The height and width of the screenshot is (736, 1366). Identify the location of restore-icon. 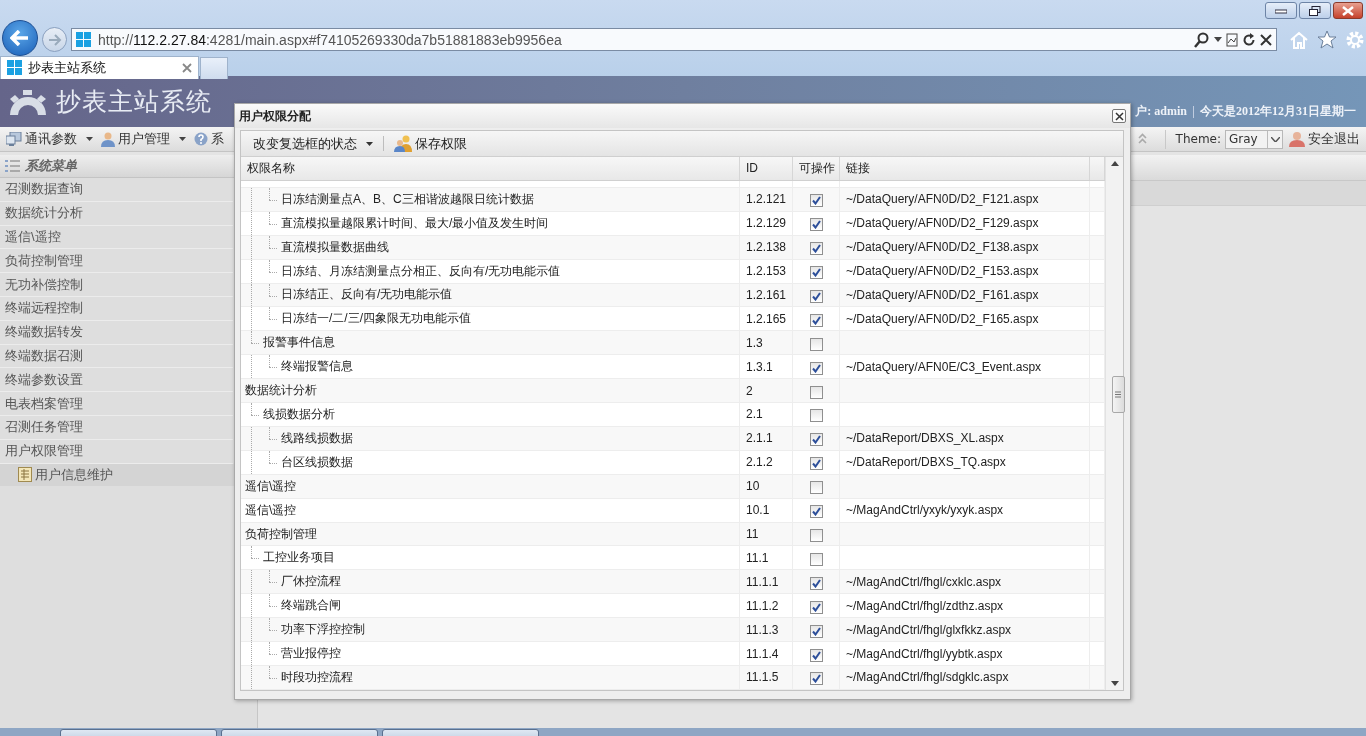
(1315, 10).